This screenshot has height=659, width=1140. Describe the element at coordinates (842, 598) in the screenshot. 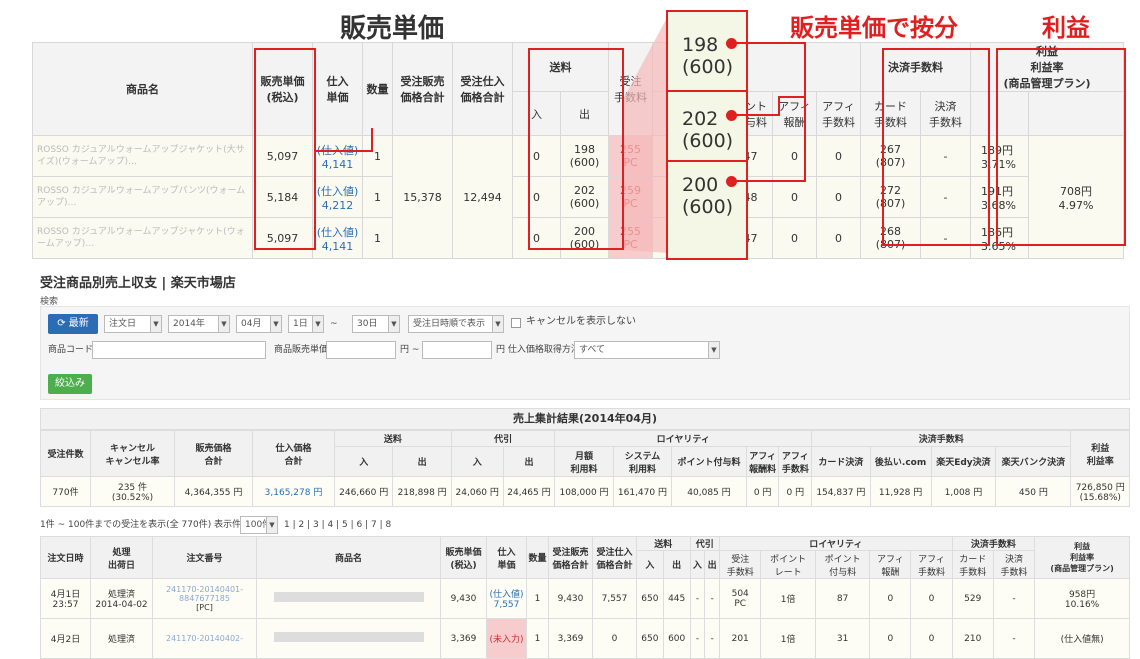

I see `point-fee-cell: 87` at that location.